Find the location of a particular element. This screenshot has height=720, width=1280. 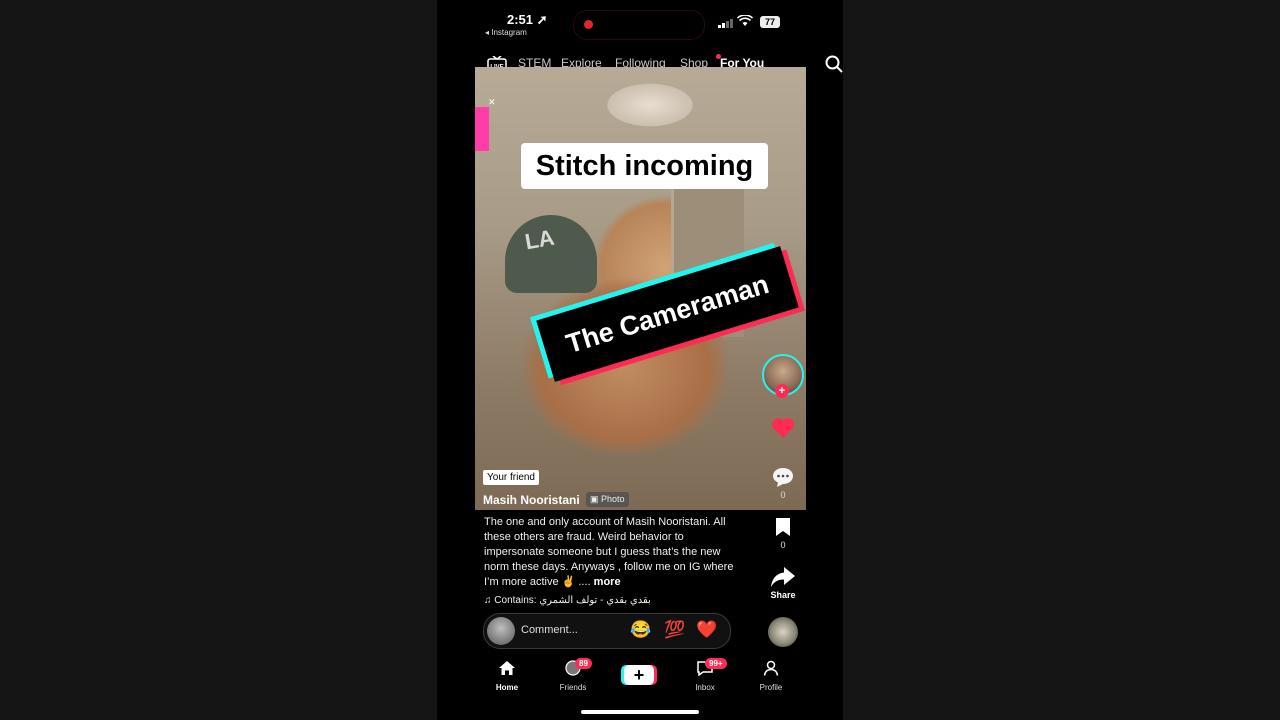

close-icon: ✕ is located at coordinates (492, 102).